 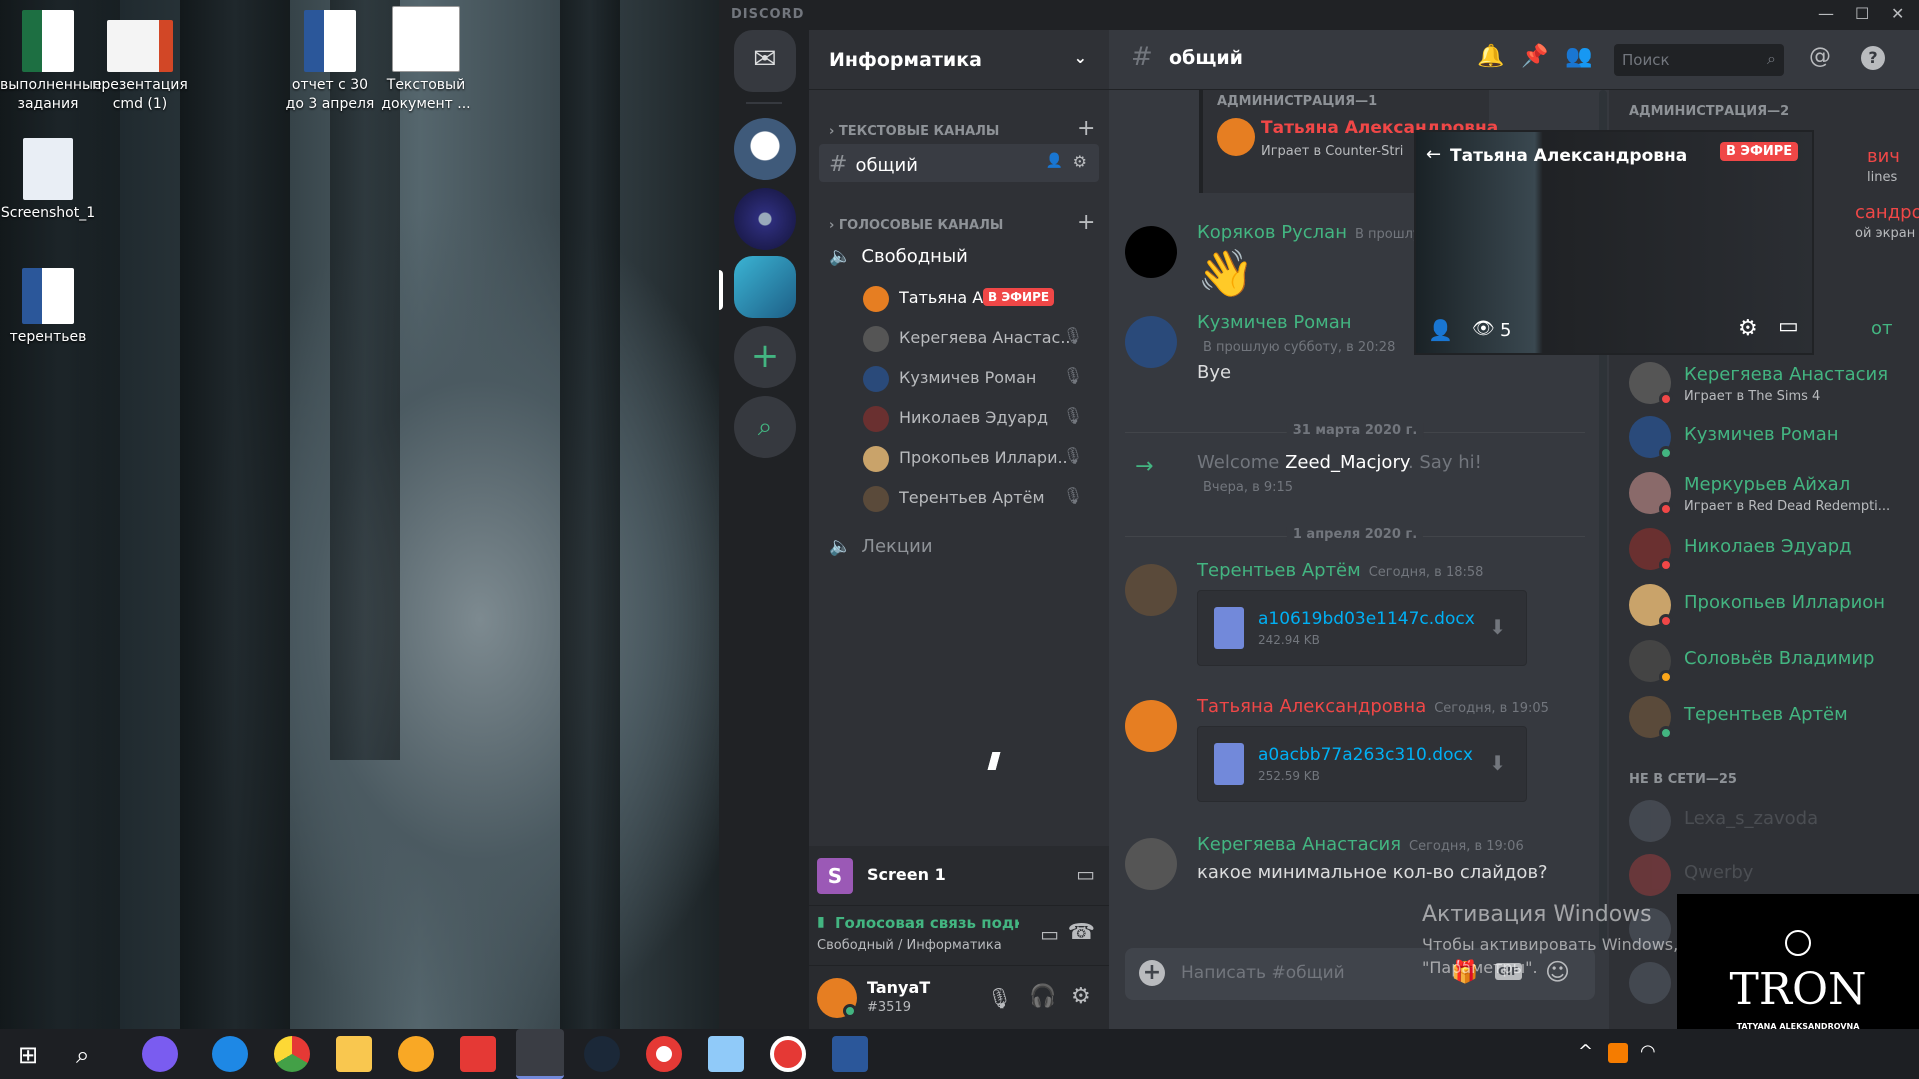 I want to click on emoji-icon: ☺, so click(x=1557, y=972).